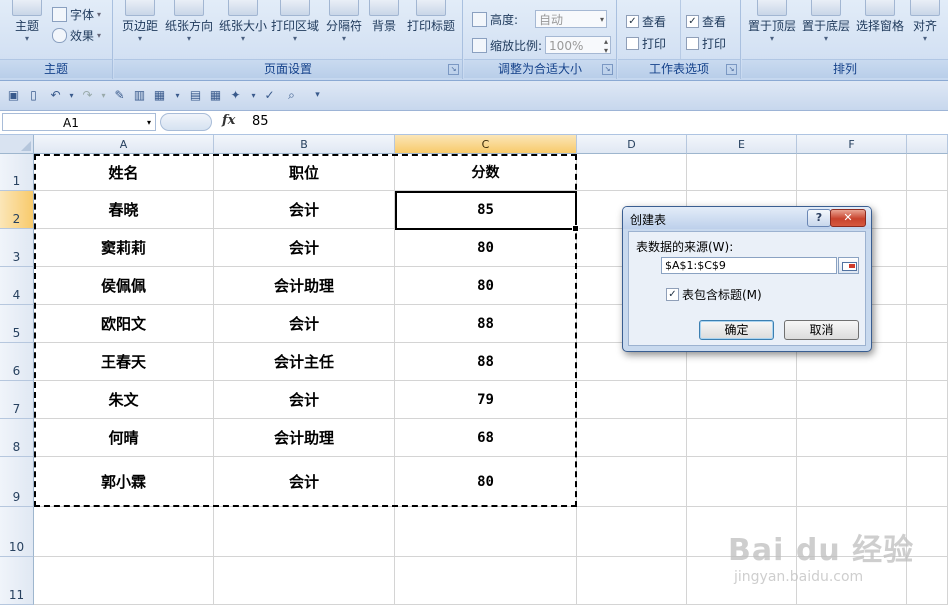 The width and height of the screenshot is (948, 605). What do you see at coordinates (486, 324) in the screenshot?
I see `cell-c5: 88` at bounding box center [486, 324].